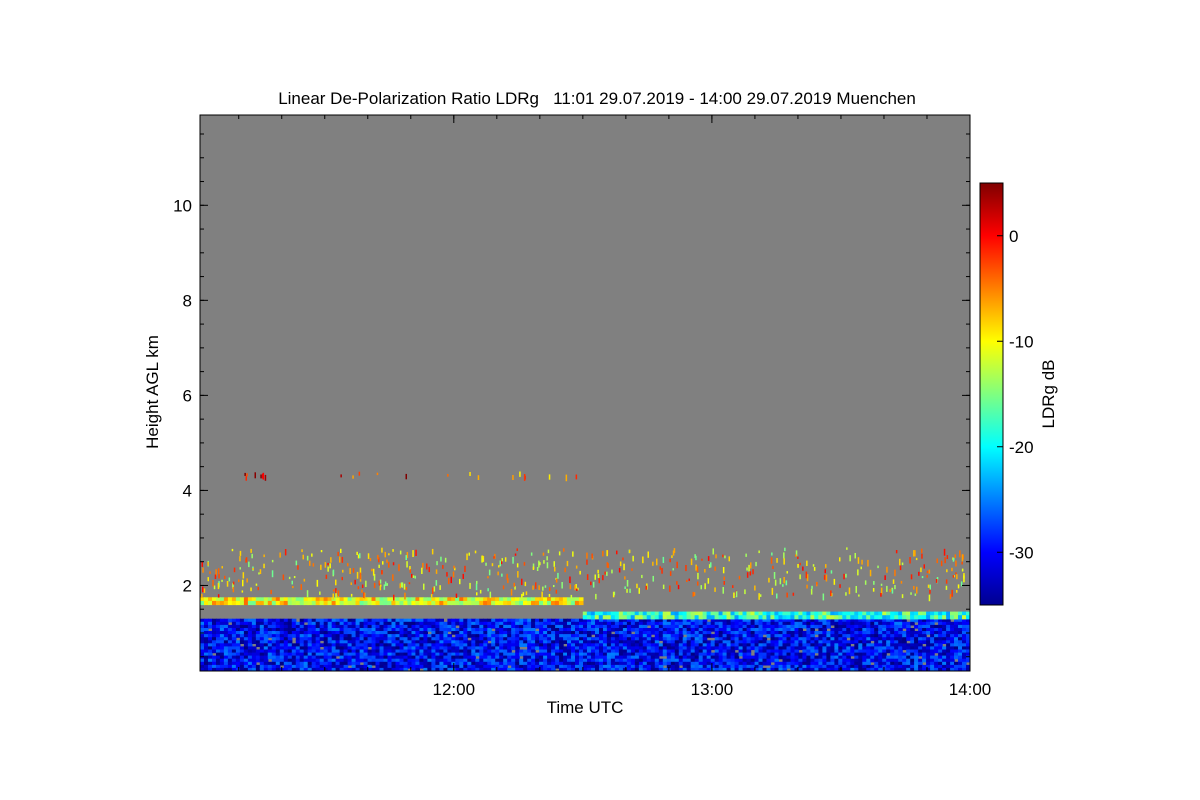 The image size is (1200, 800). I want to click on x-axis-label: Time UTC, so click(585, 707).